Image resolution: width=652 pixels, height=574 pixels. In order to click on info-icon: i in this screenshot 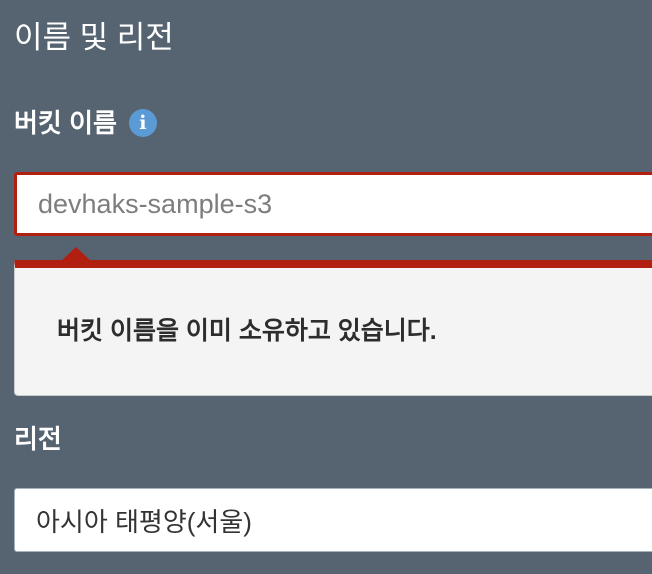, I will do `click(142, 123)`.